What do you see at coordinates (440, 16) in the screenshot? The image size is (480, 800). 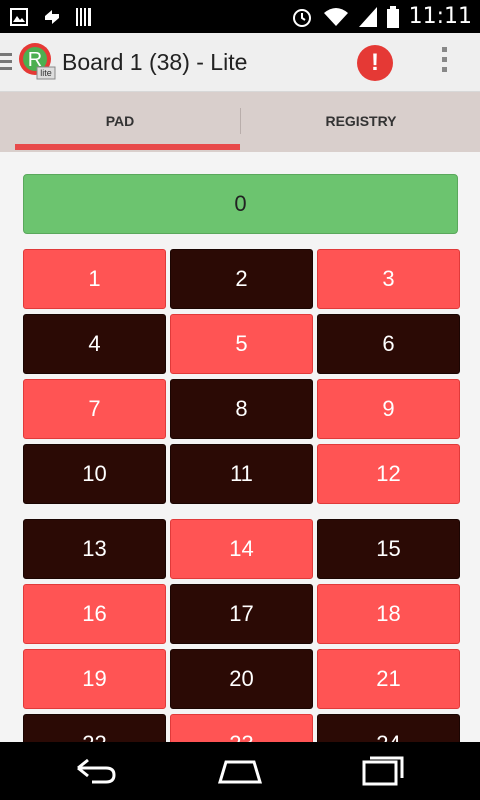 I see `clock: 11:11` at bounding box center [440, 16].